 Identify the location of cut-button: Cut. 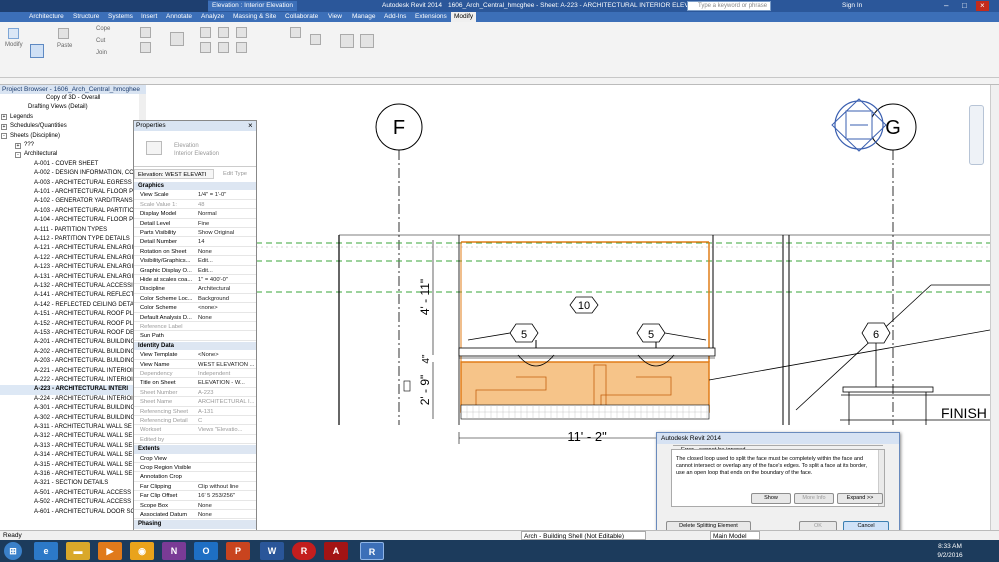
(100, 41).